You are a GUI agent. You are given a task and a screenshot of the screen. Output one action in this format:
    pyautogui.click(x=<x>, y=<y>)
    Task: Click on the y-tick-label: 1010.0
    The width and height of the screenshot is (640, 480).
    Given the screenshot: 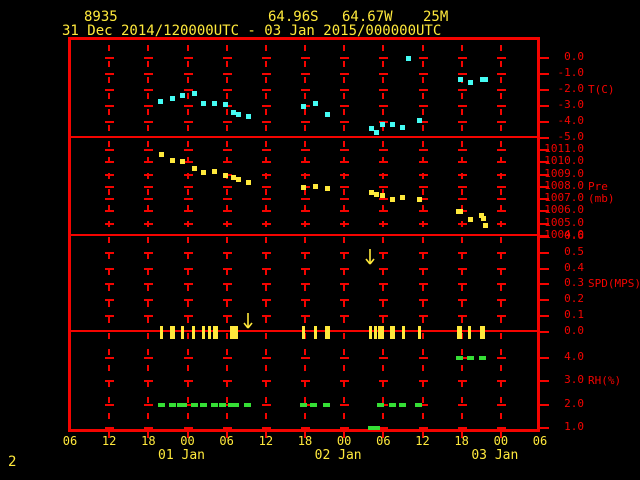 What is the action you would take?
    pyautogui.click(x=564, y=161)
    